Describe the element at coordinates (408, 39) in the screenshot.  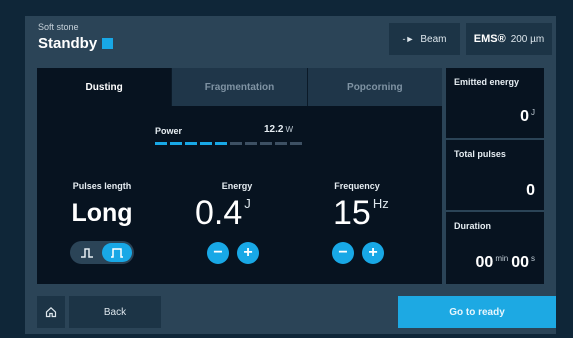
I see `beam-arrow-icon: -►` at that location.